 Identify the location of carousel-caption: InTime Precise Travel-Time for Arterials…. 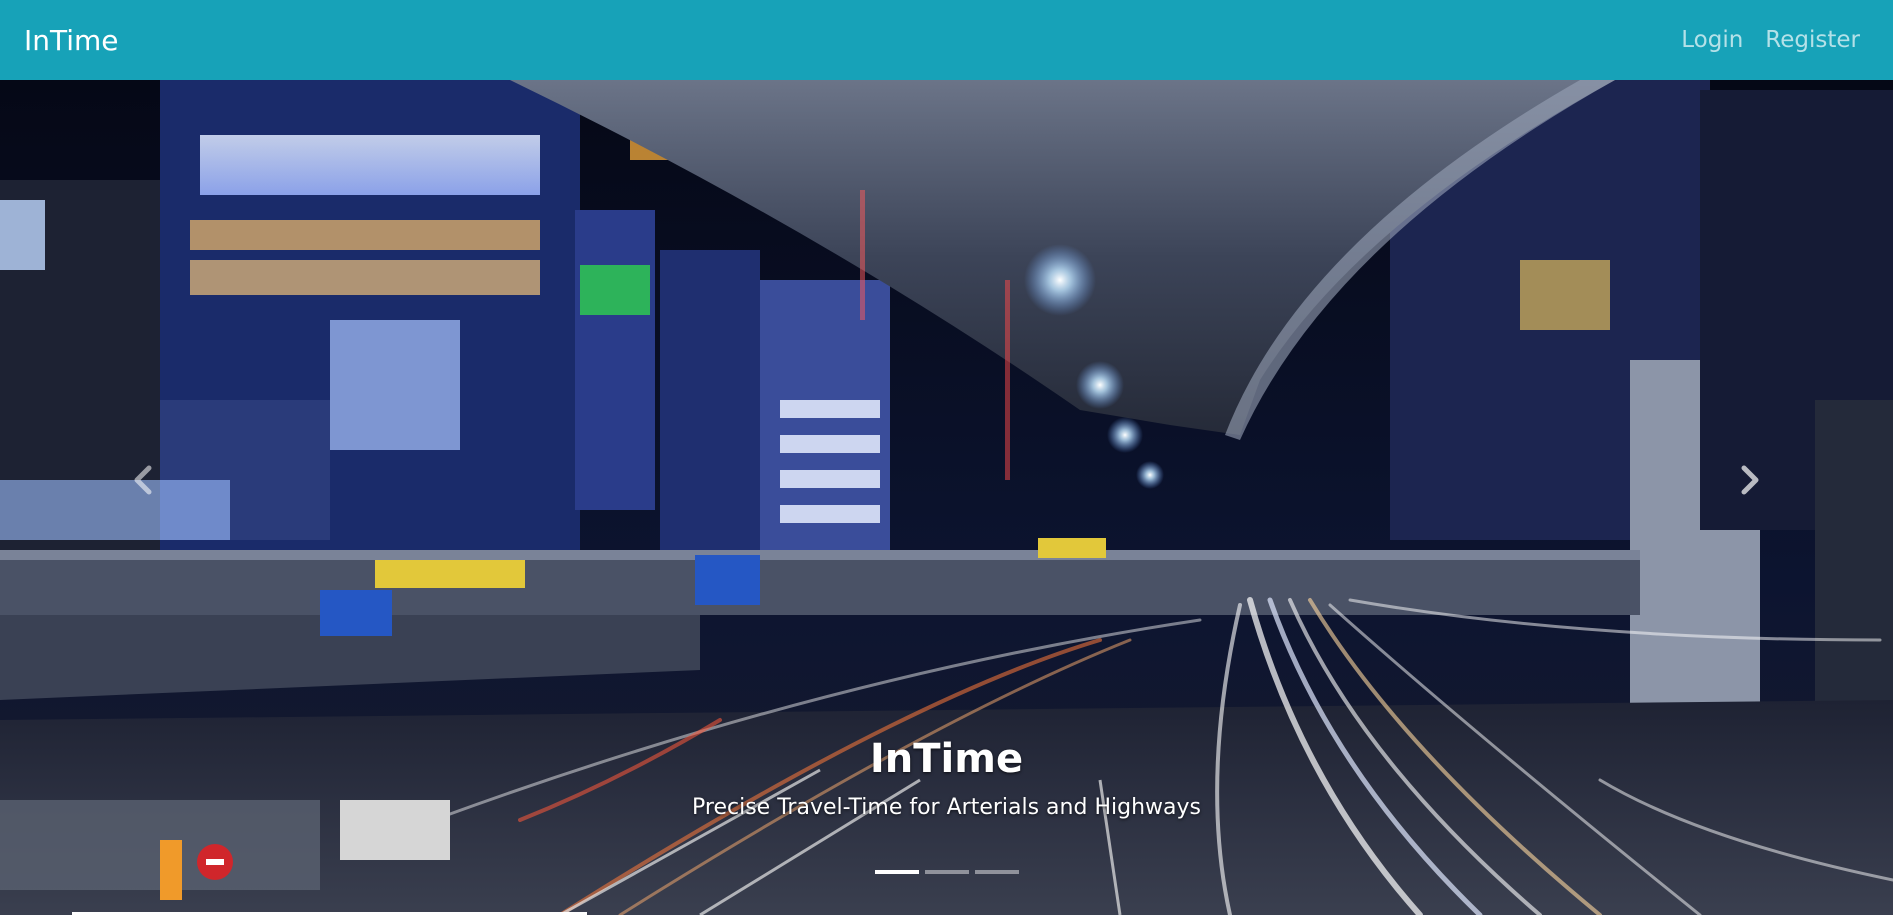
(946, 777).